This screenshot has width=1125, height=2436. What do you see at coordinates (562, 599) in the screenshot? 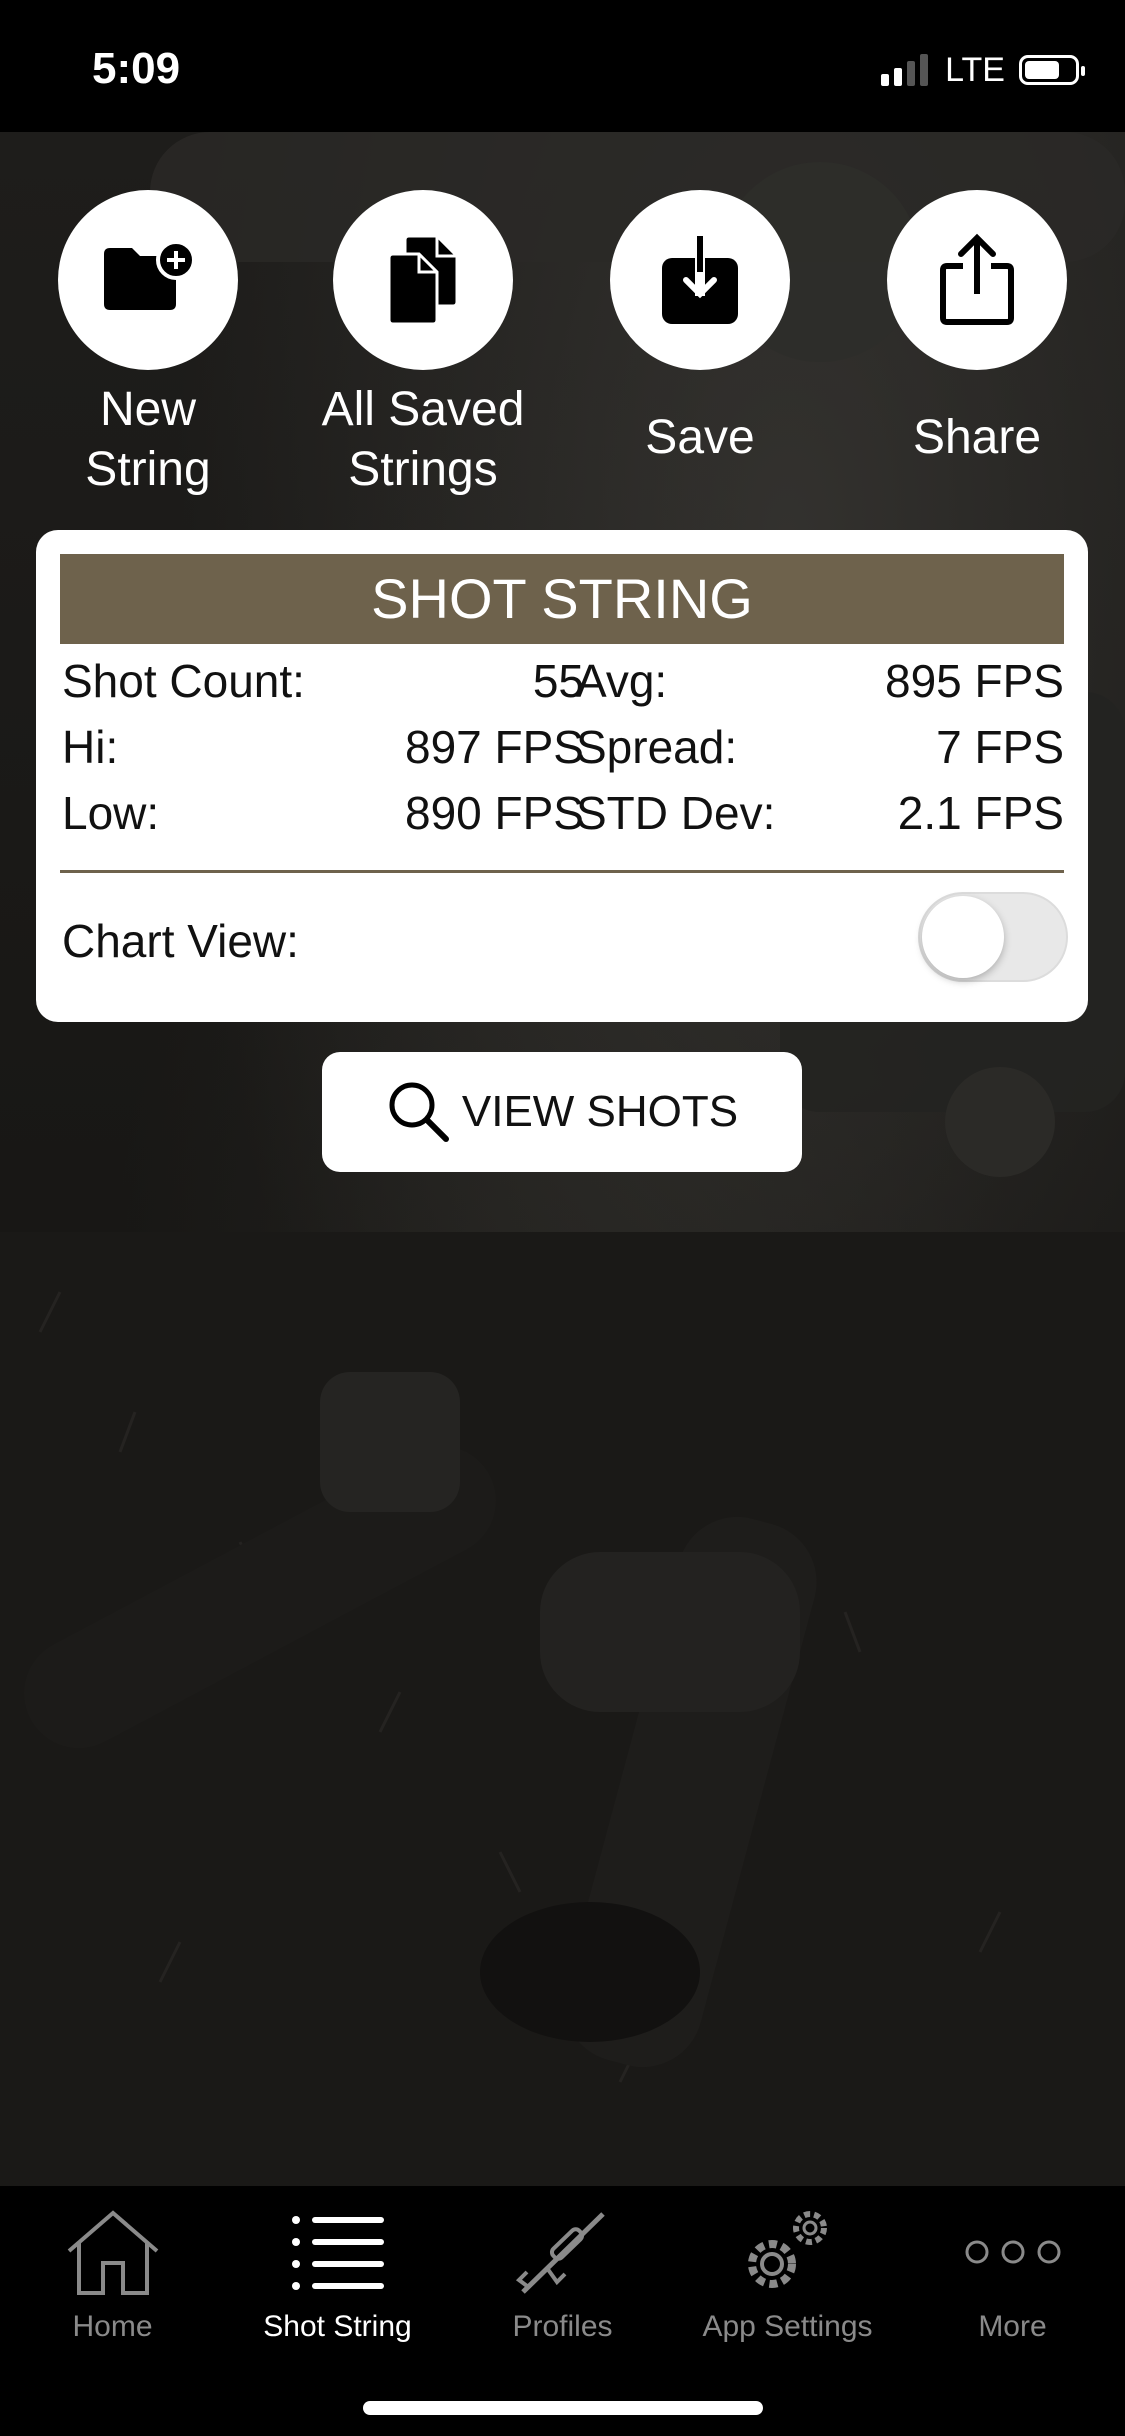
I see `card-title: SHOT STRING` at bounding box center [562, 599].